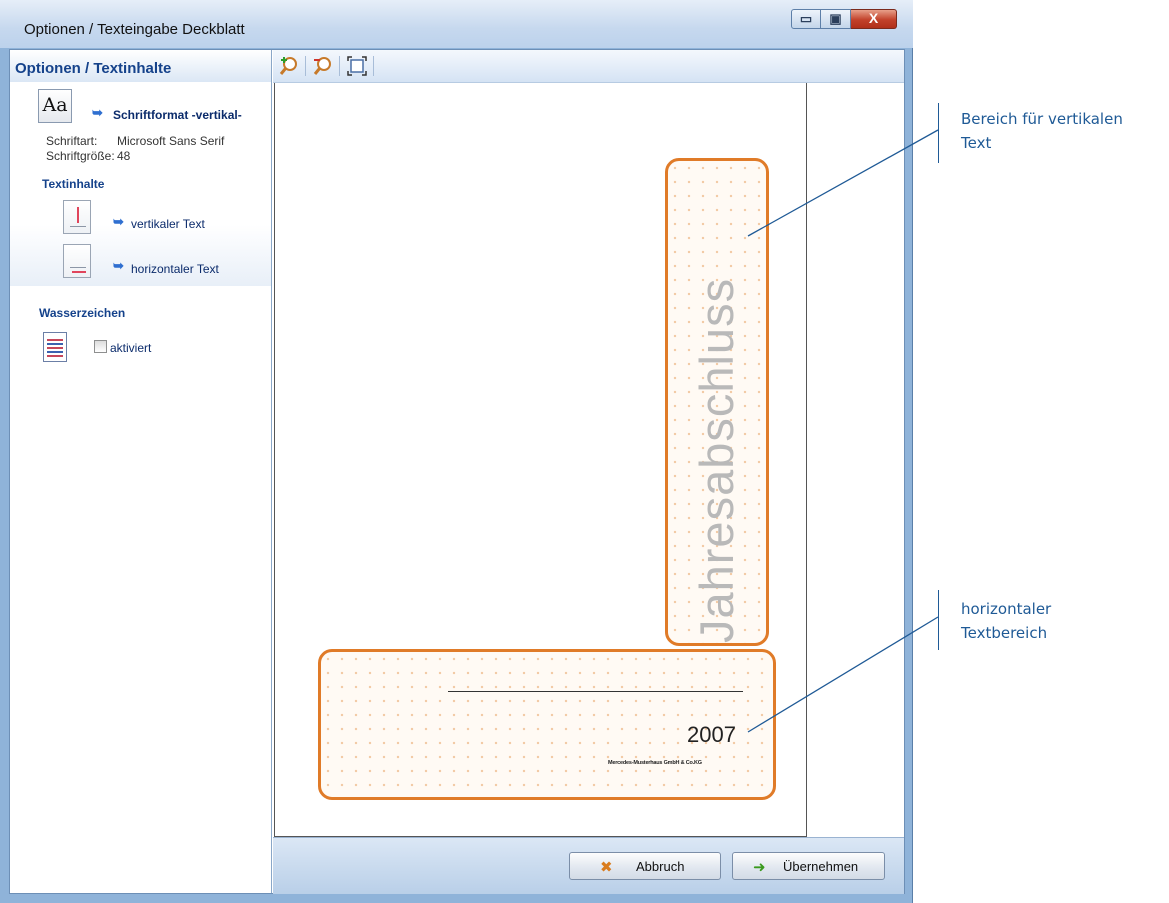 The image size is (1169, 903). I want to click on annotation-leader-lines, so click(843, 431).